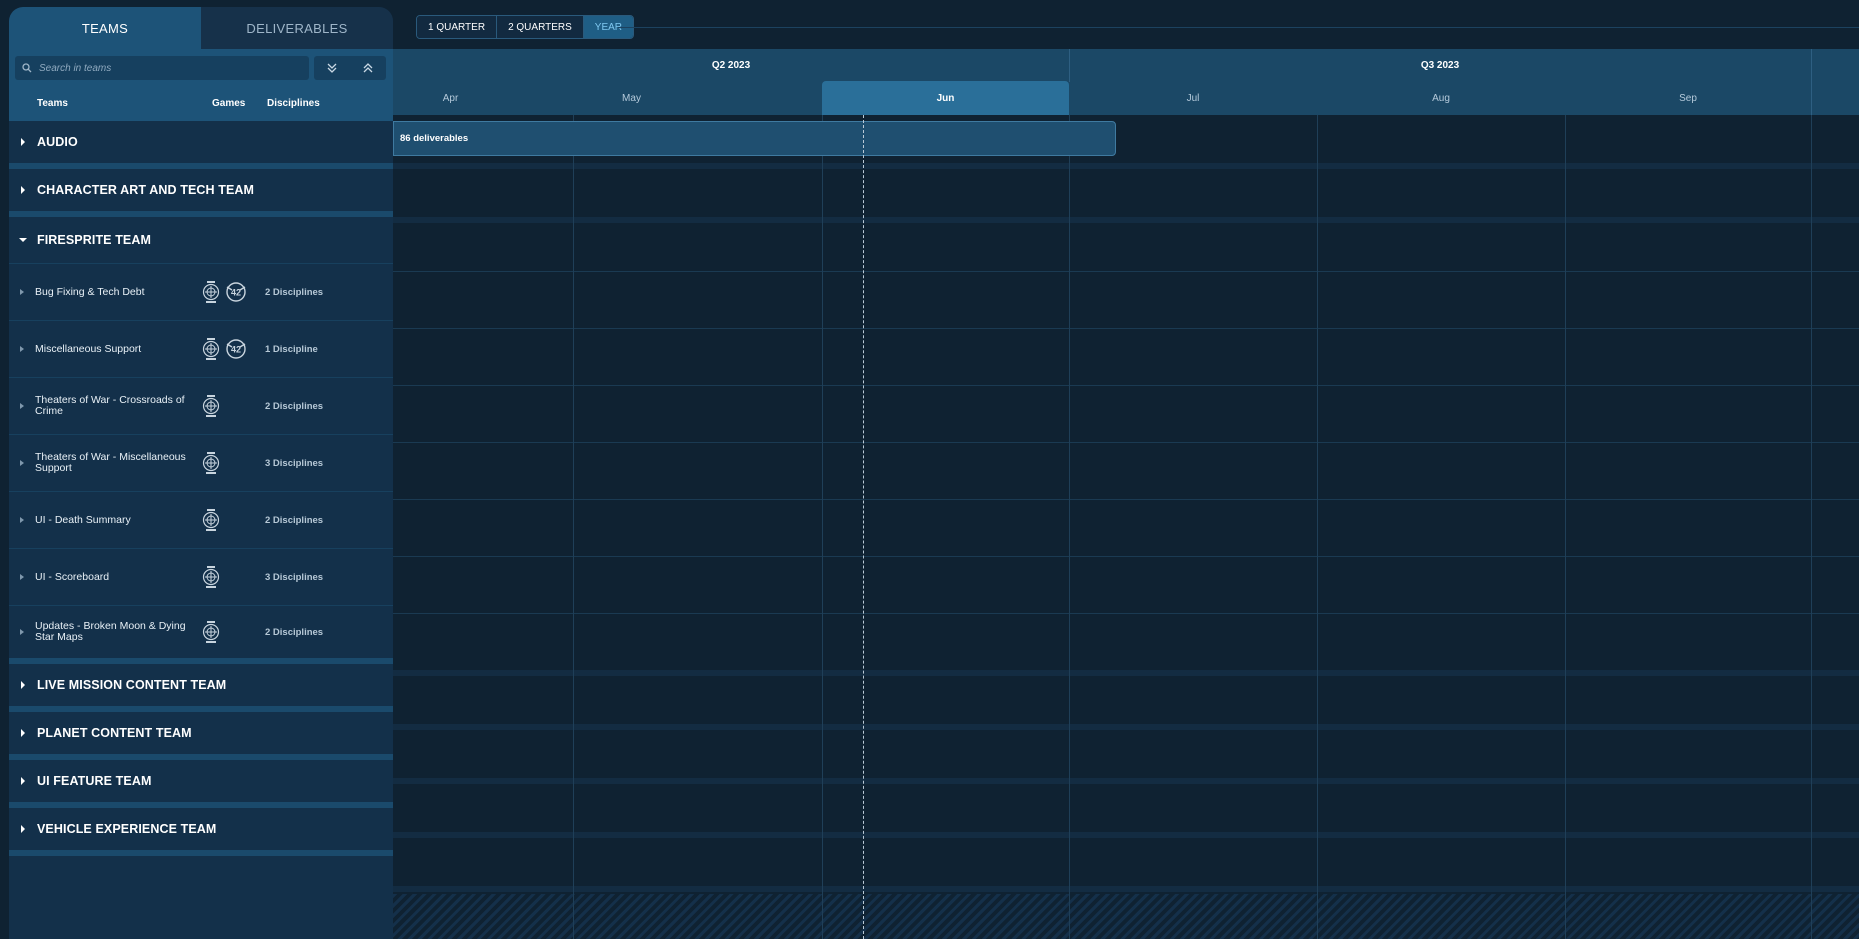 The width and height of the screenshot is (1859, 939). What do you see at coordinates (94, 781) in the screenshot?
I see `team-name: UI FEATURE TEAM` at bounding box center [94, 781].